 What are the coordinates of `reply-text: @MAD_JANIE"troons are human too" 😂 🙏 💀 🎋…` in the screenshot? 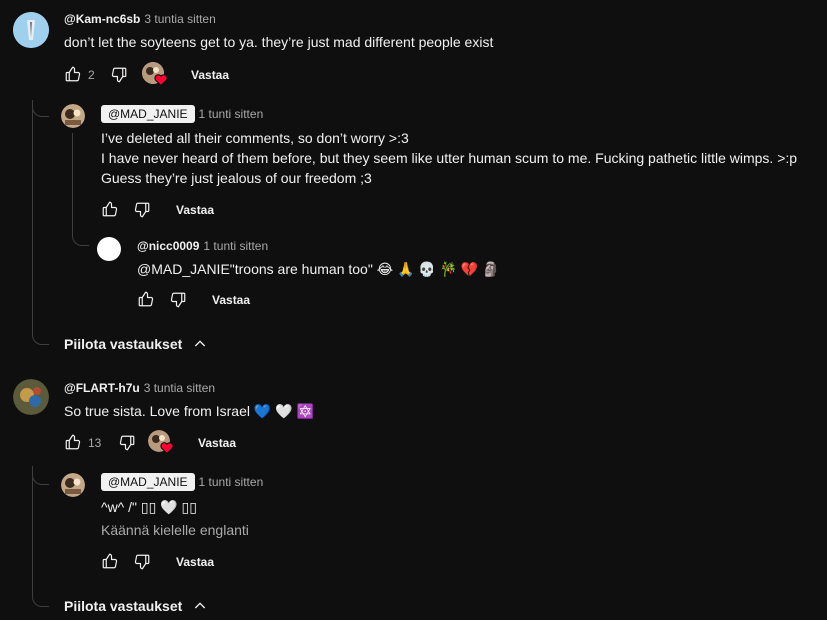 It's located at (318, 269).